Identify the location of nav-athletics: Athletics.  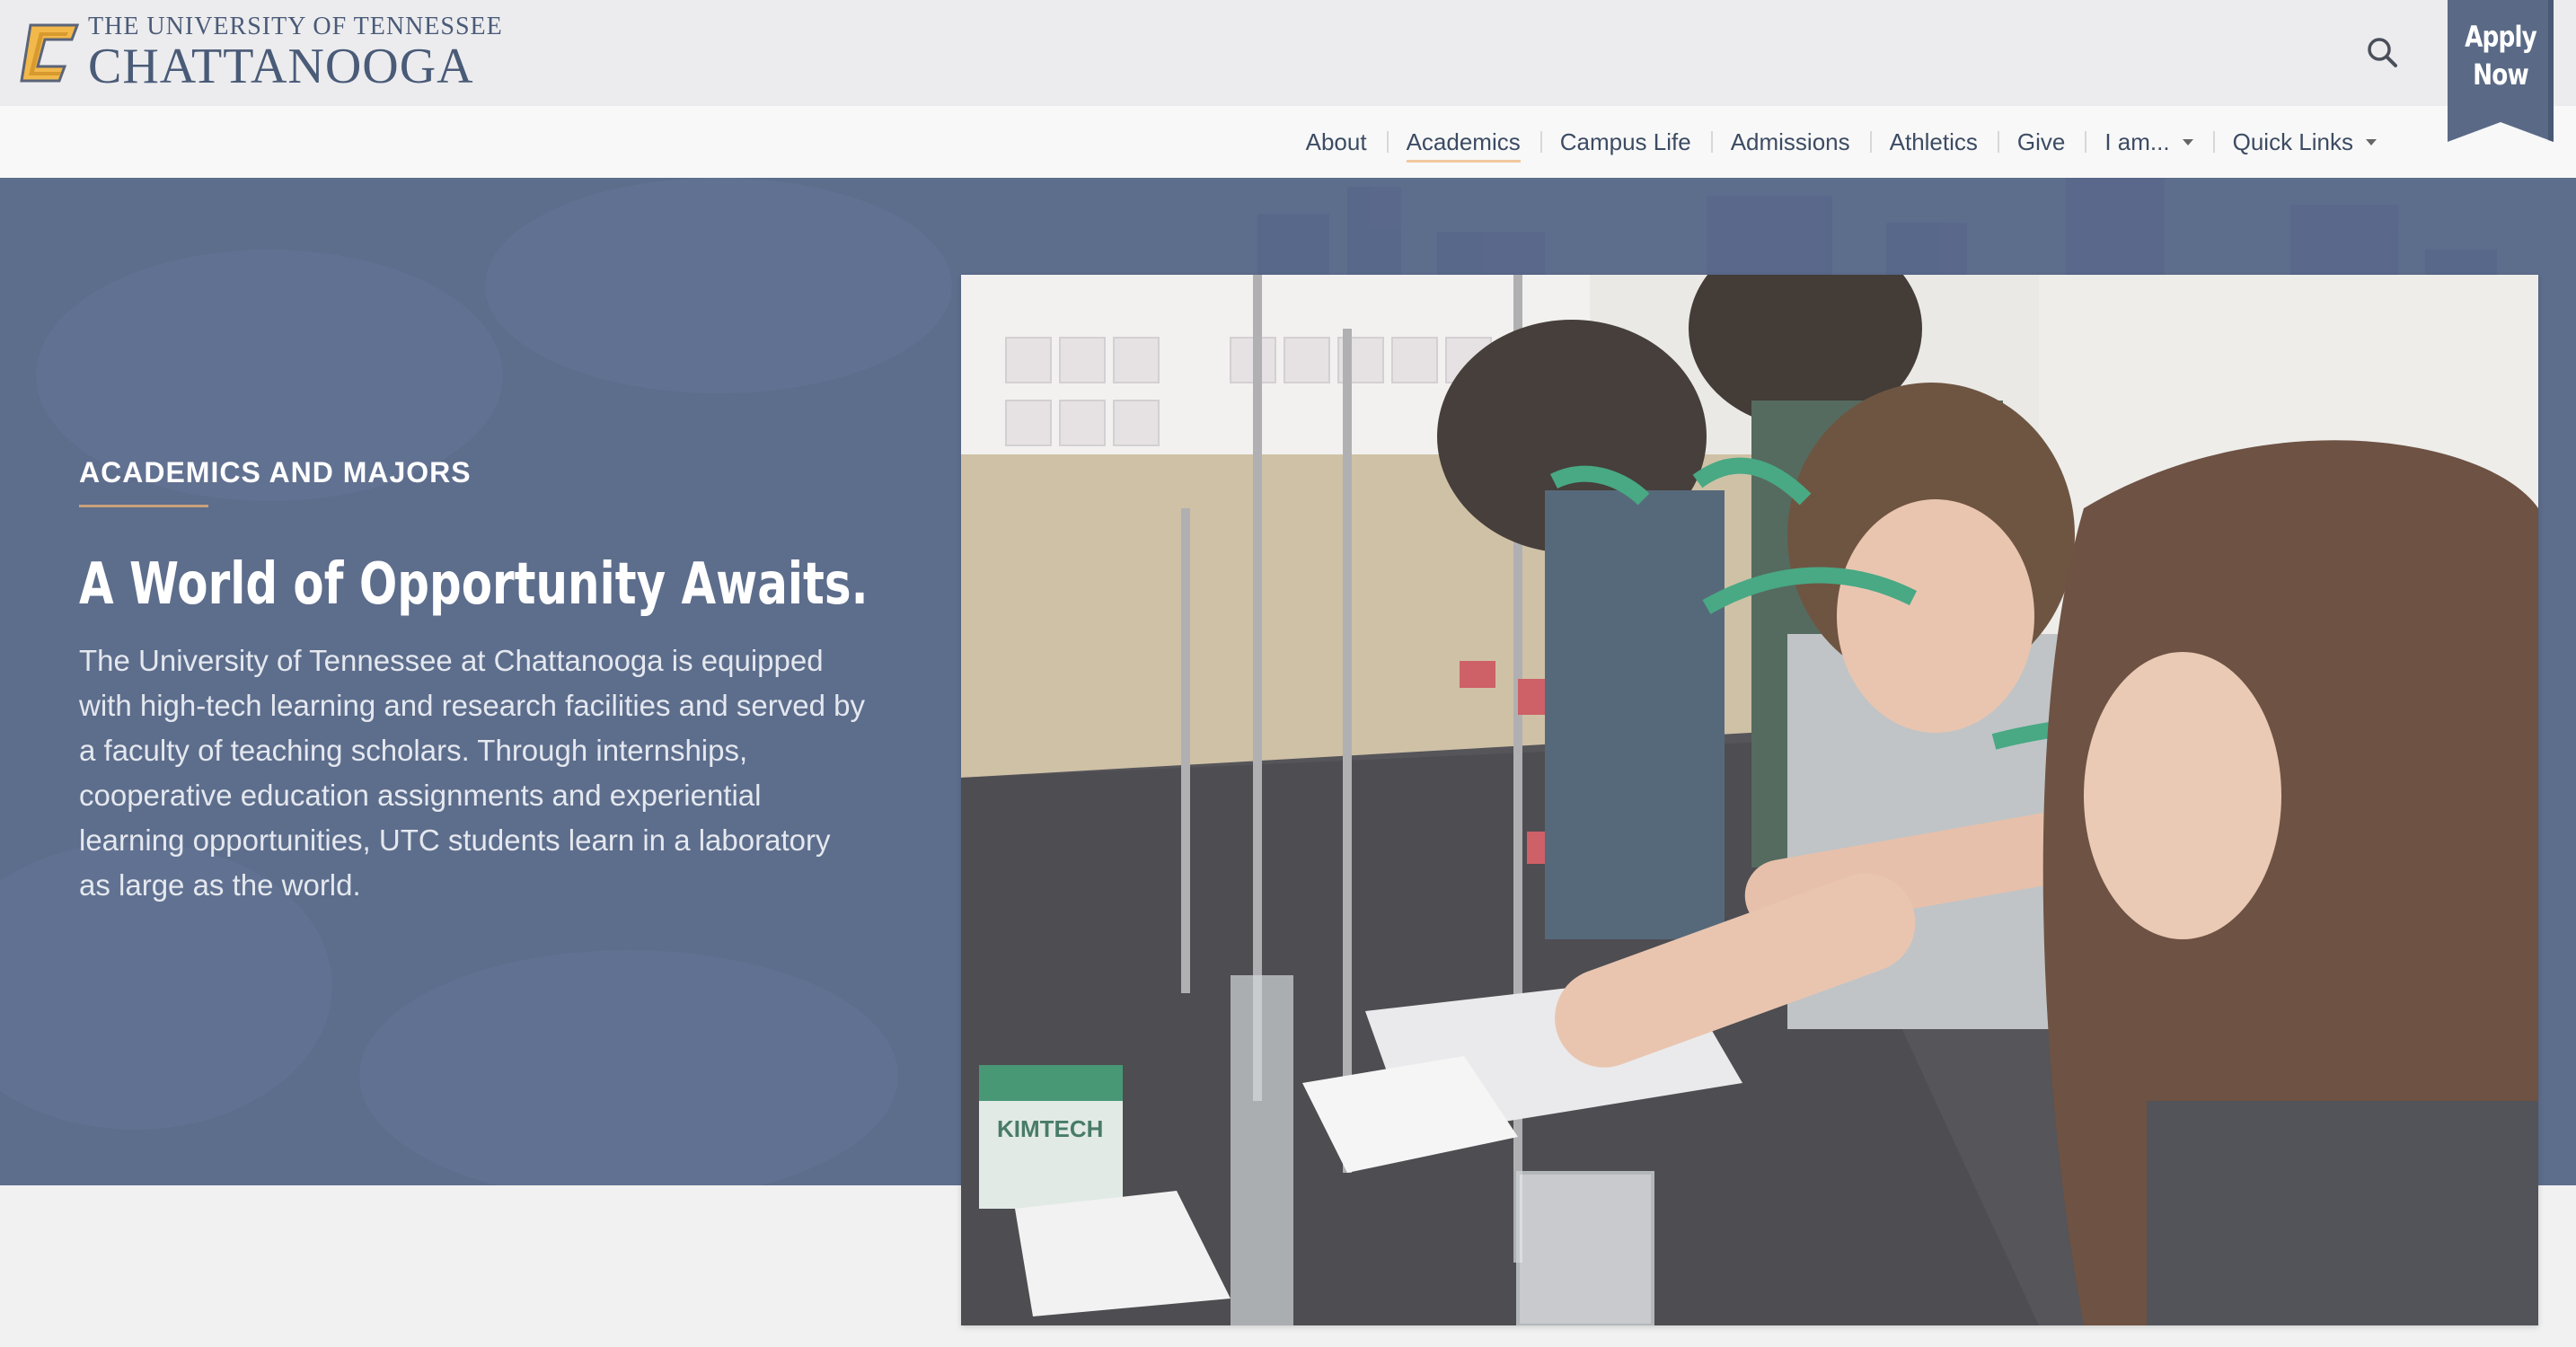
(1933, 142).